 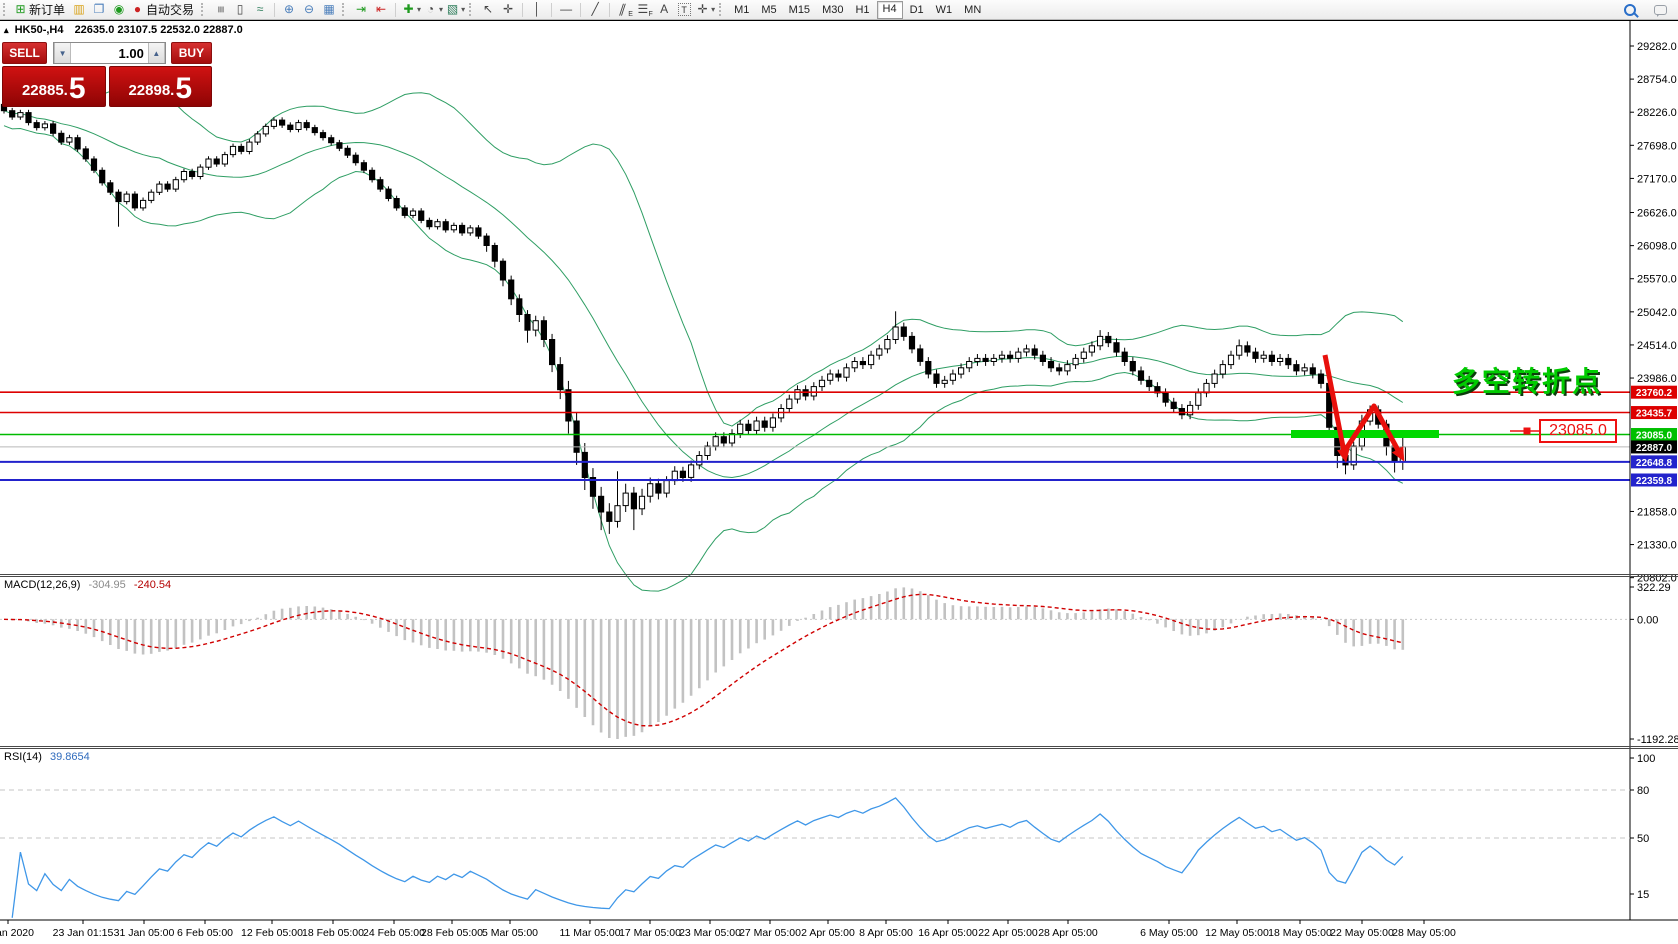 What do you see at coordinates (455, 9) in the screenshot?
I see `templates-button: ▧ ▾` at bounding box center [455, 9].